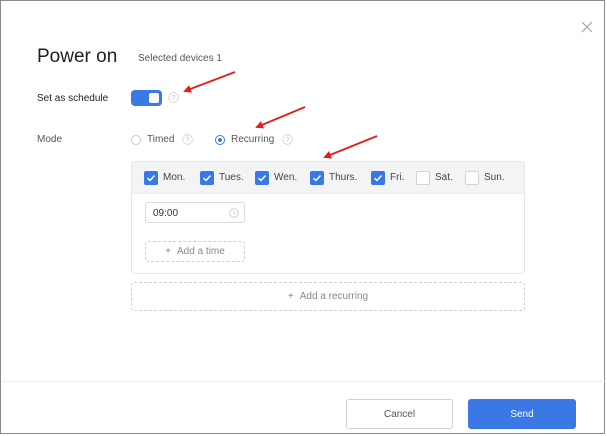 This screenshot has height=436, width=607. I want to click on add-recurring-button: + Add a recurring, so click(328, 296).